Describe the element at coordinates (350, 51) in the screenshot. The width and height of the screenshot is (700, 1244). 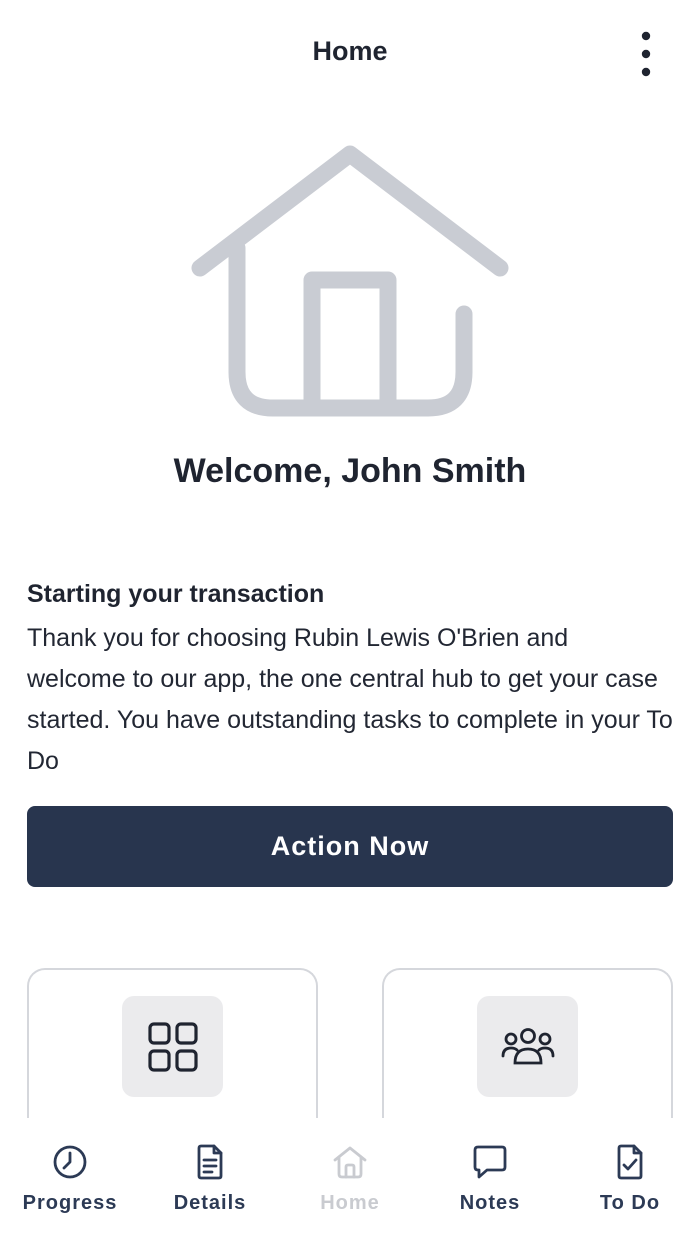
I see `page-title: Home` at that location.